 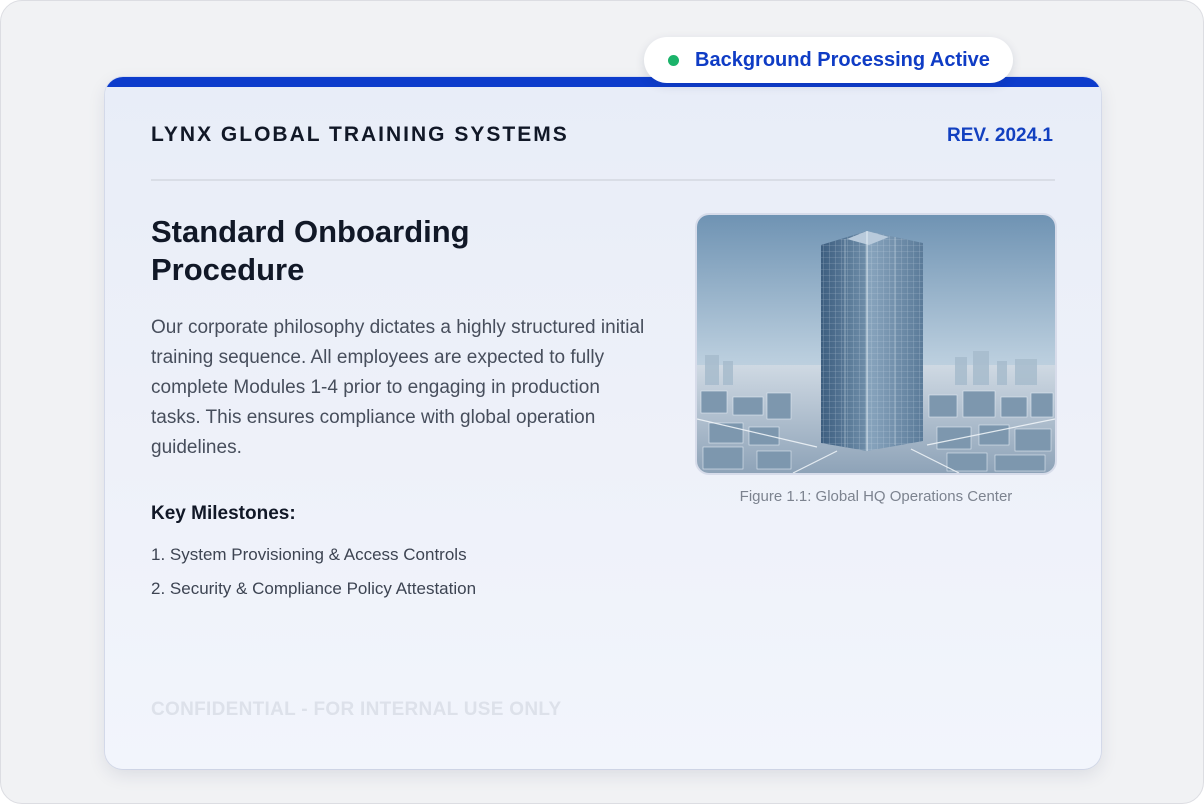 What do you see at coordinates (1000, 135) in the screenshot?
I see `revision-label: REV. 2024.1` at bounding box center [1000, 135].